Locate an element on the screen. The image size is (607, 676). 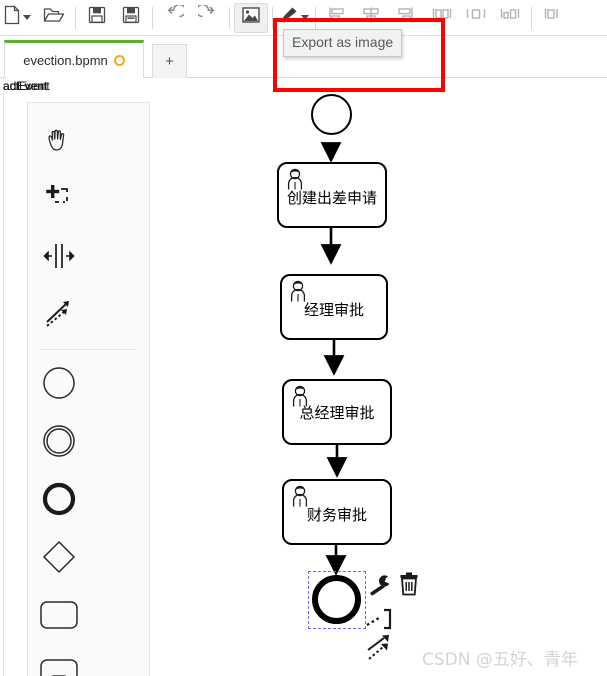
global-connect-tool-icon is located at coordinates (59, 316).